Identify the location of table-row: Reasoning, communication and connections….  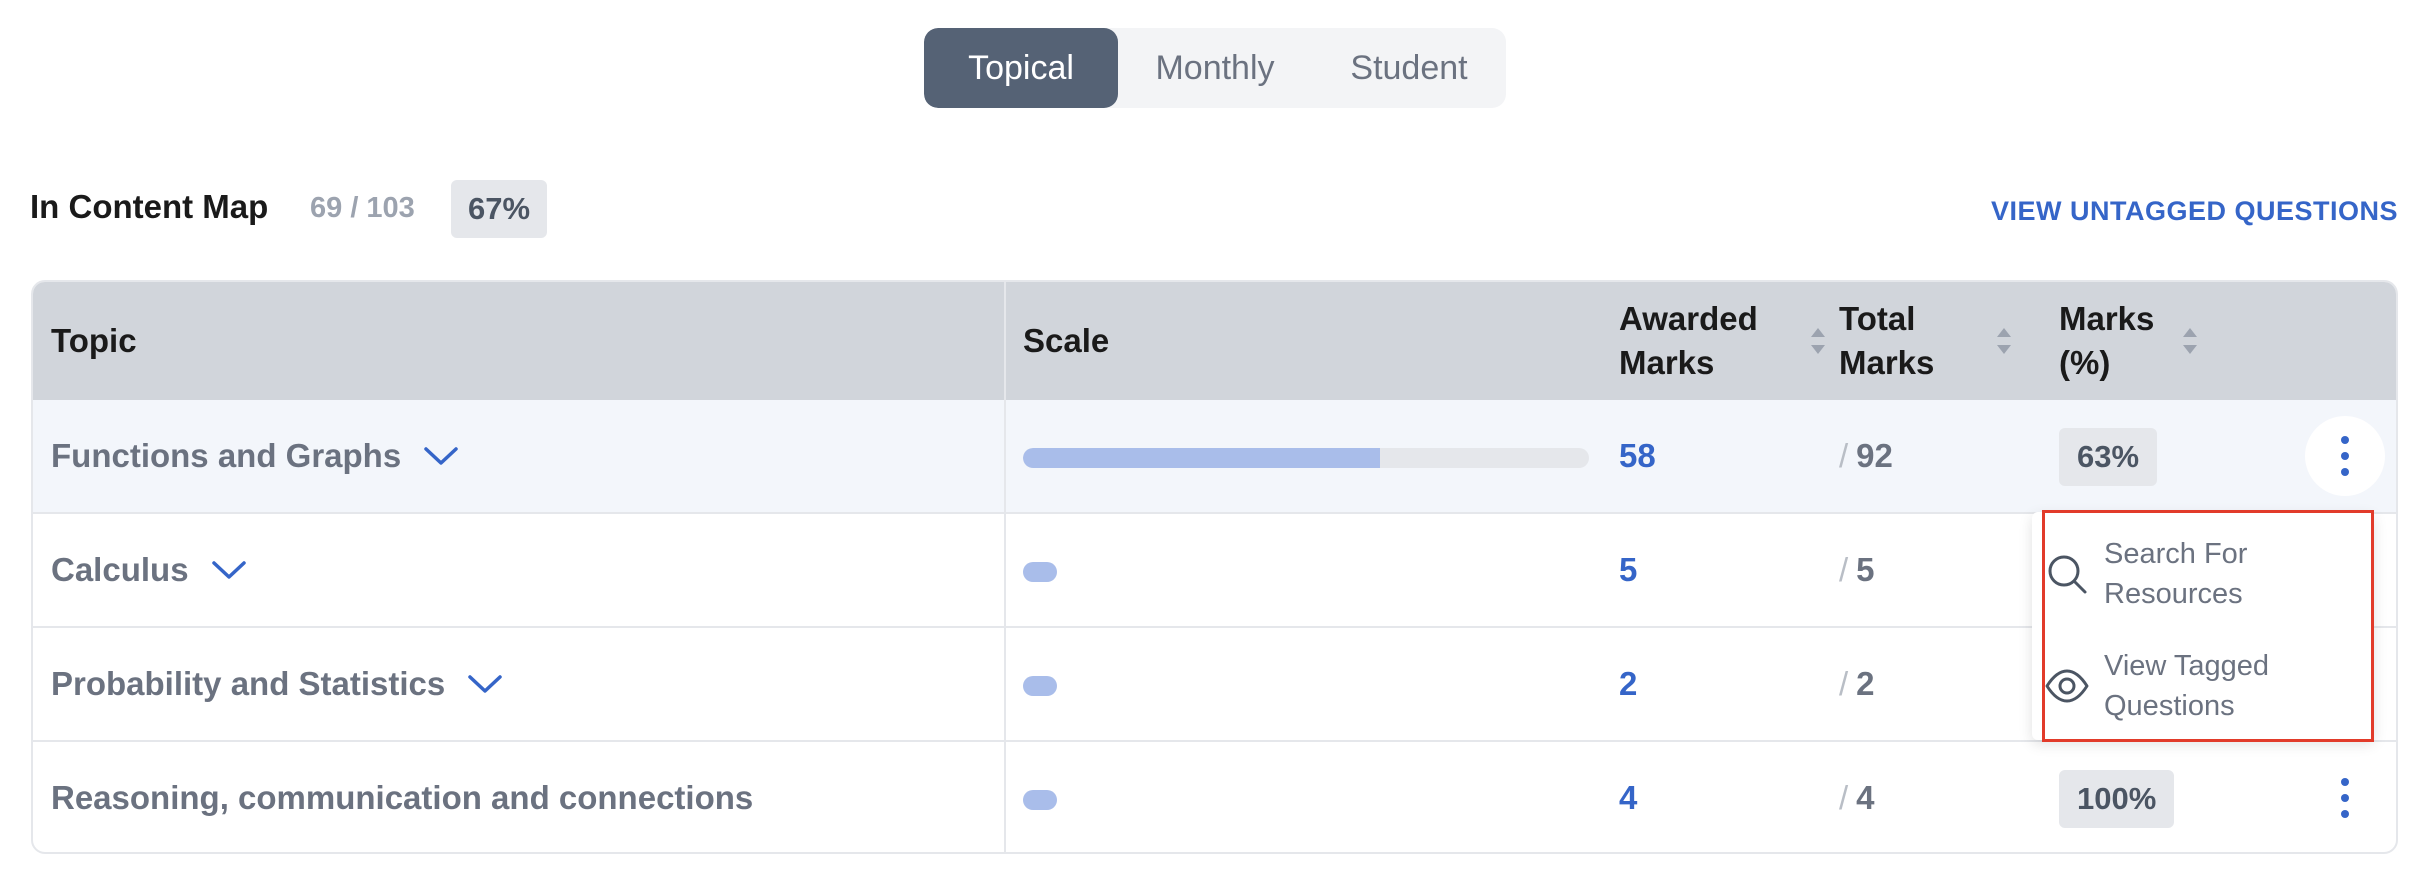
(1214, 797).